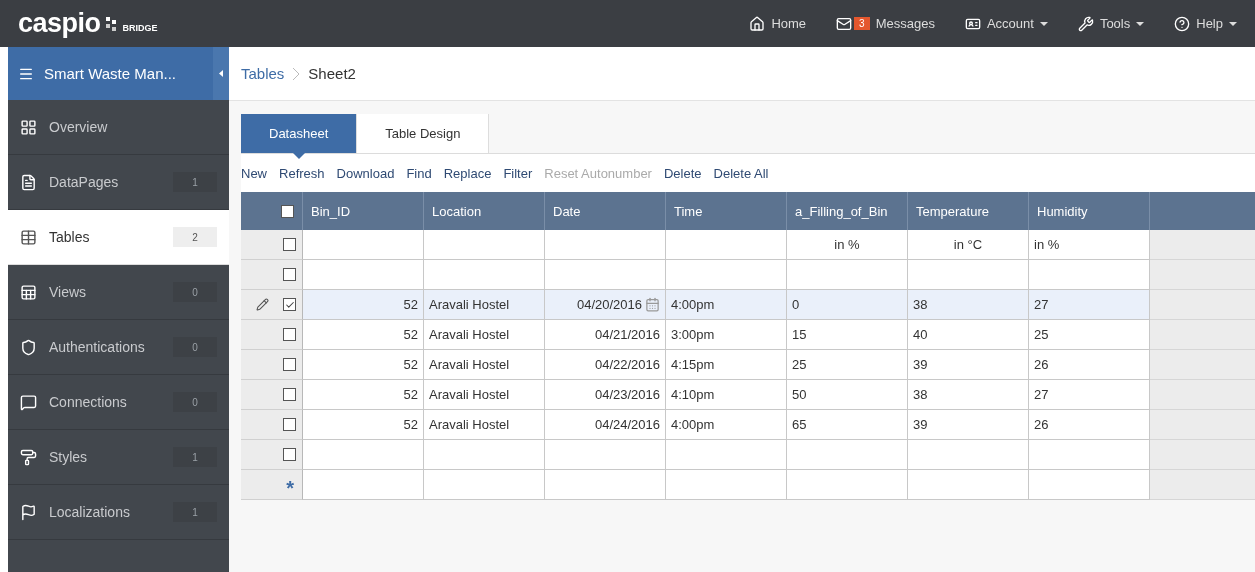 This screenshot has width=1255, height=572. I want to click on collapse-handle, so click(221, 73).